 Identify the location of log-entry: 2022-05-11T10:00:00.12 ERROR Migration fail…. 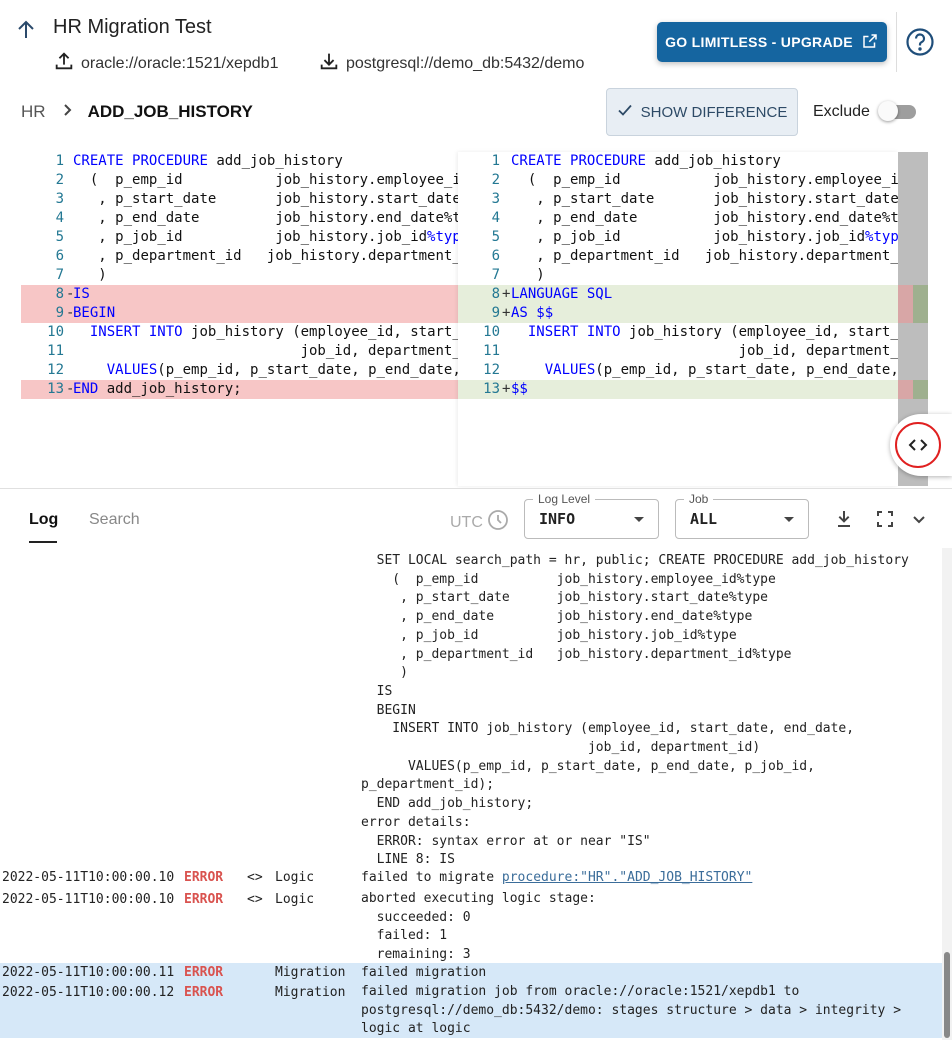
(471, 1010).